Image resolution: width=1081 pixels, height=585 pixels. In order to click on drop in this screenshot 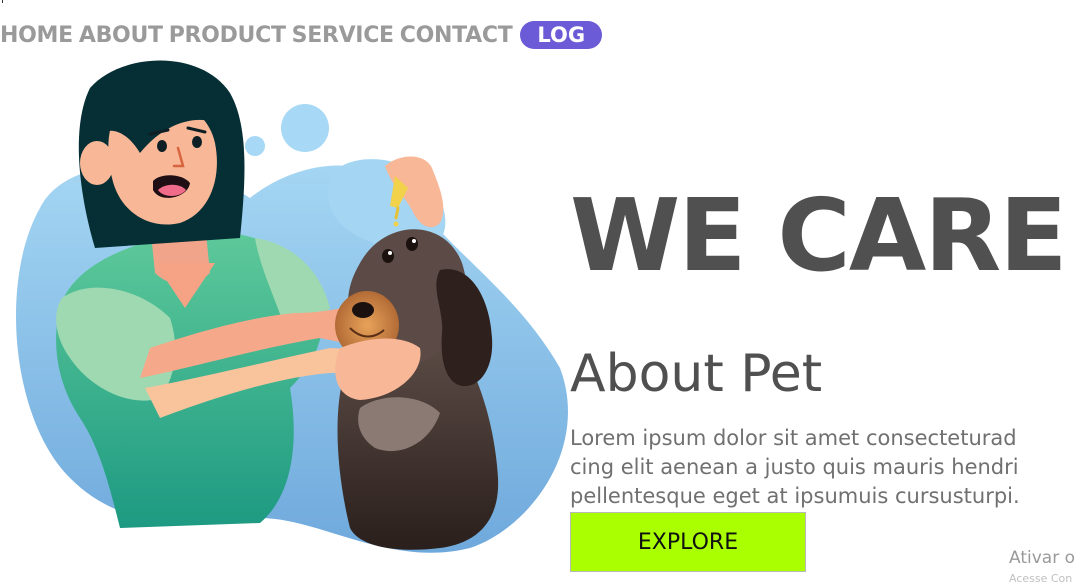, I will do `click(396, 224)`.